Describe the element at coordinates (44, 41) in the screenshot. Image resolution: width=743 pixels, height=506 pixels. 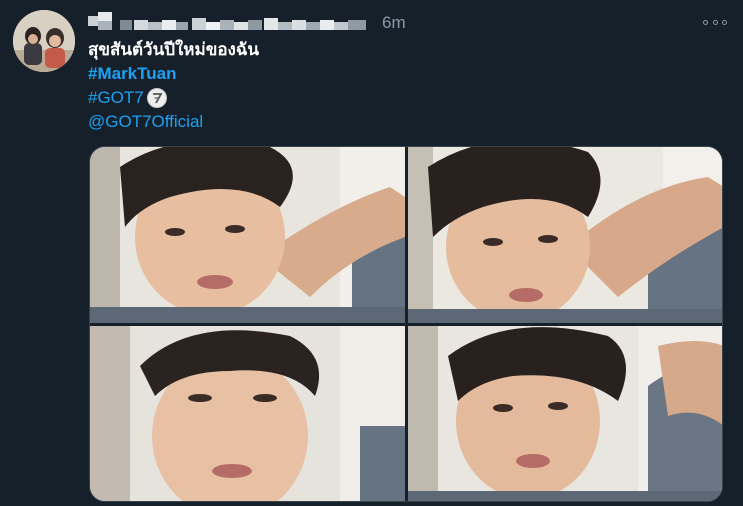
I see `avatar` at that location.